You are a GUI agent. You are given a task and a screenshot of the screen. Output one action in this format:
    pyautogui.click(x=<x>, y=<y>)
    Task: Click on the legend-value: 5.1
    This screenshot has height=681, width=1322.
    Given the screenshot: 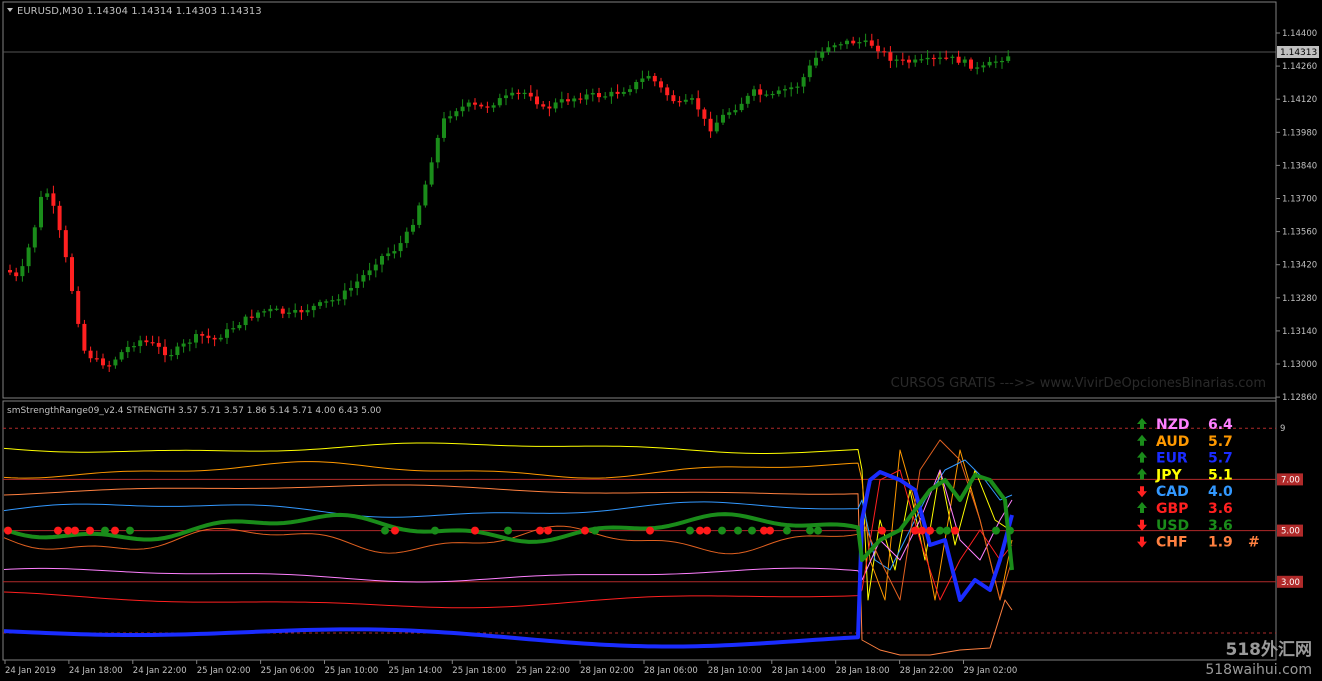 What is the action you would take?
    pyautogui.click(x=1220, y=475)
    